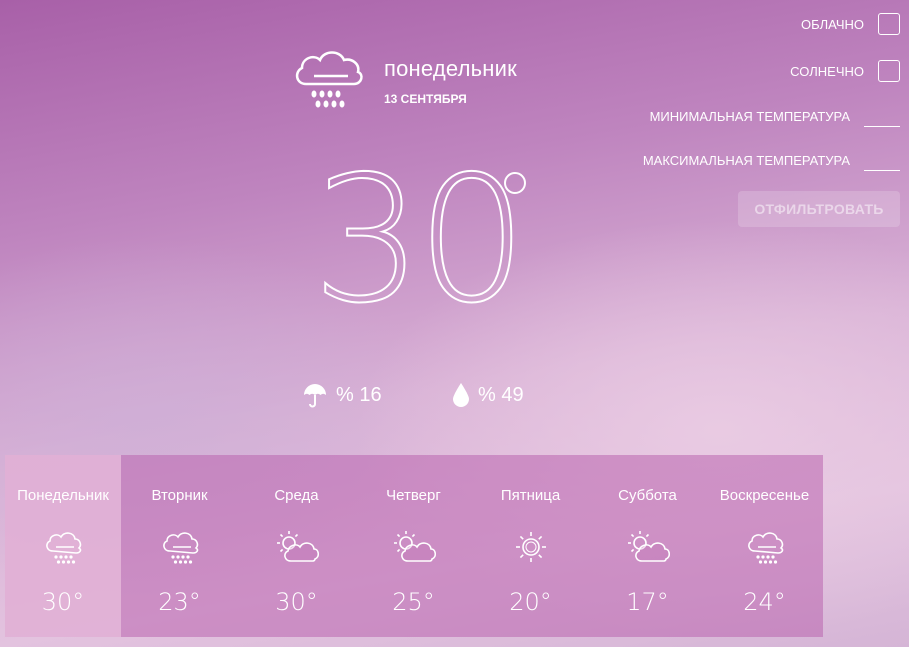 The height and width of the screenshot is (647, 909). What do you see at coordinates (315, 396) in the screenshot?
I see `umbrella-icon` at bounding box center [315, 396].